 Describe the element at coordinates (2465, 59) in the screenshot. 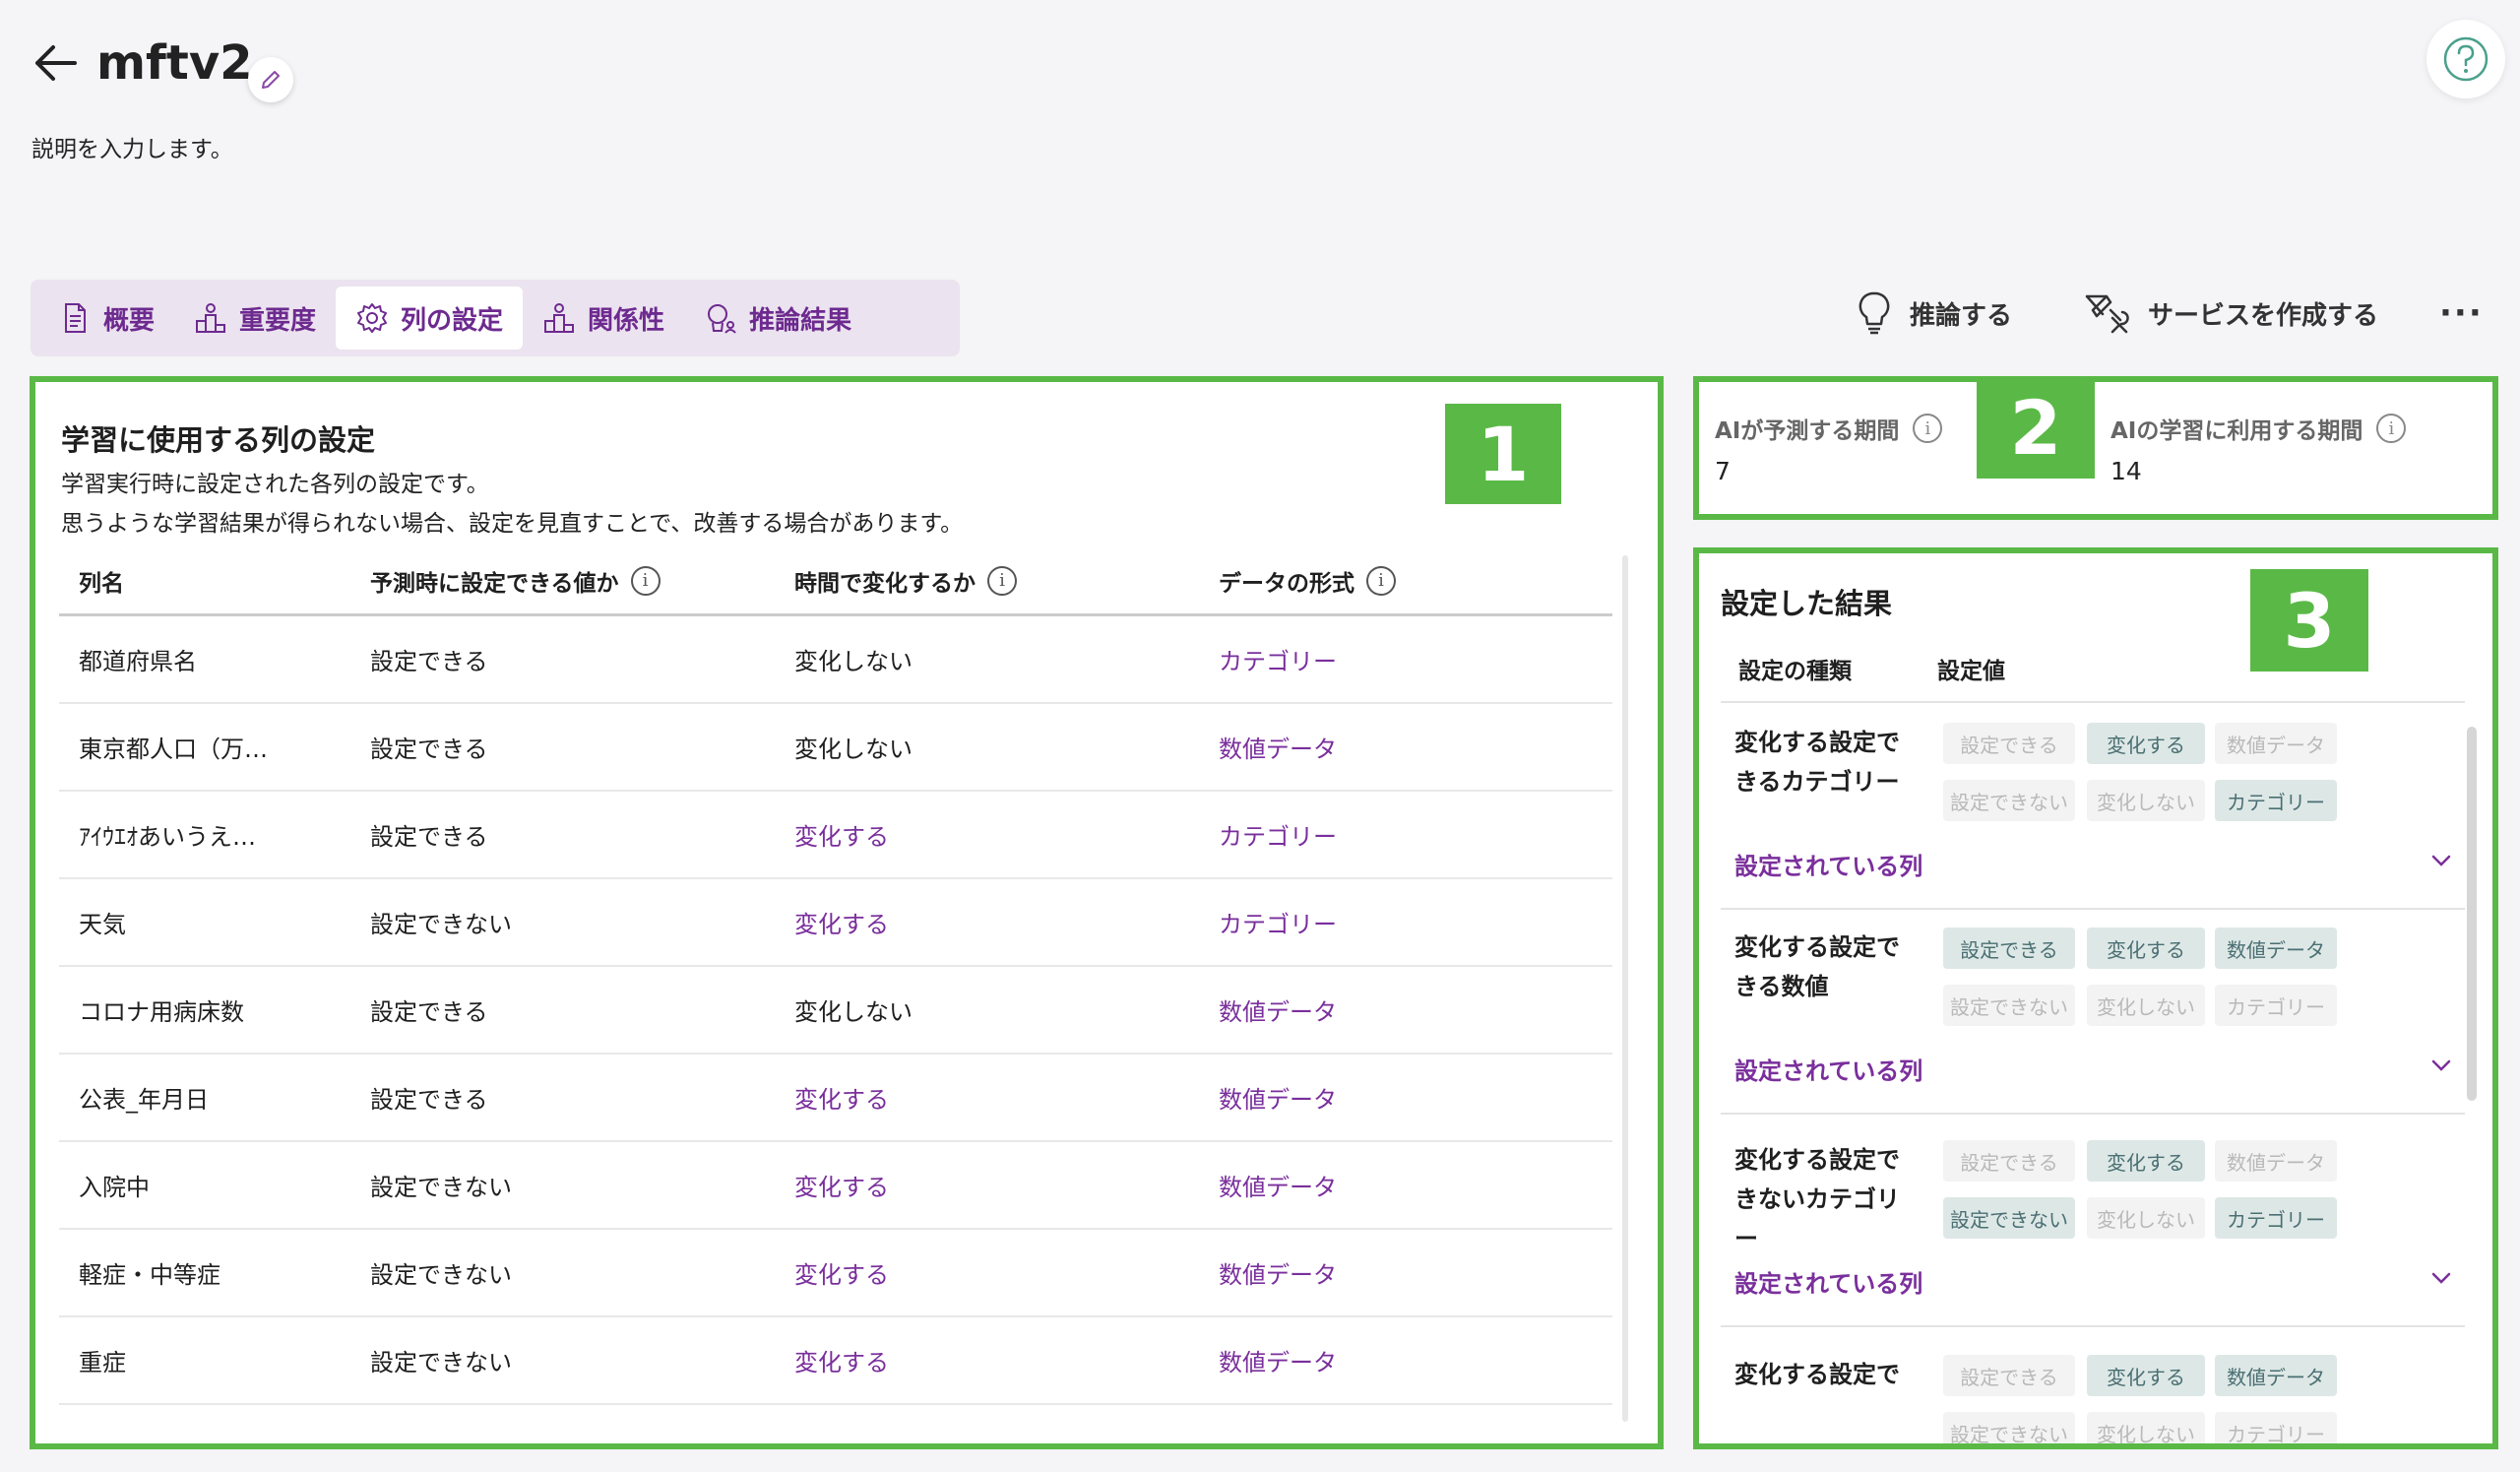

I see `help-icon` at that location.